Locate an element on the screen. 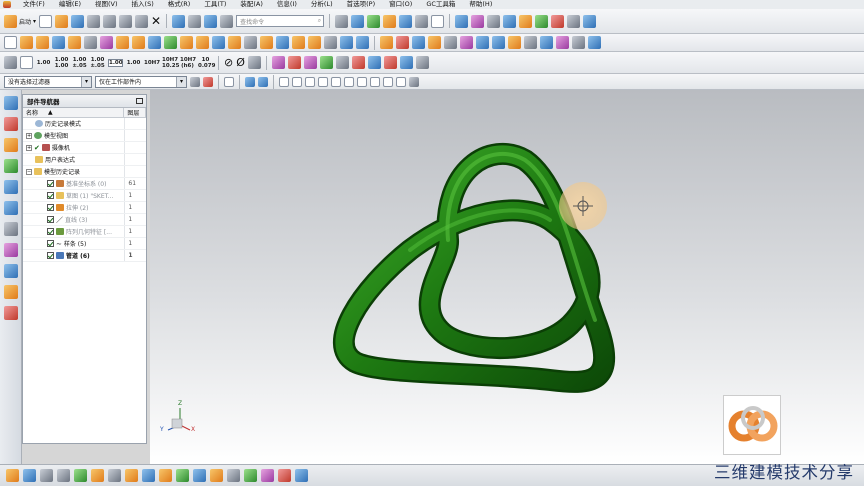 This screenshot has width=864, height=486. sketch-icon is located at coordinates (10, 42).